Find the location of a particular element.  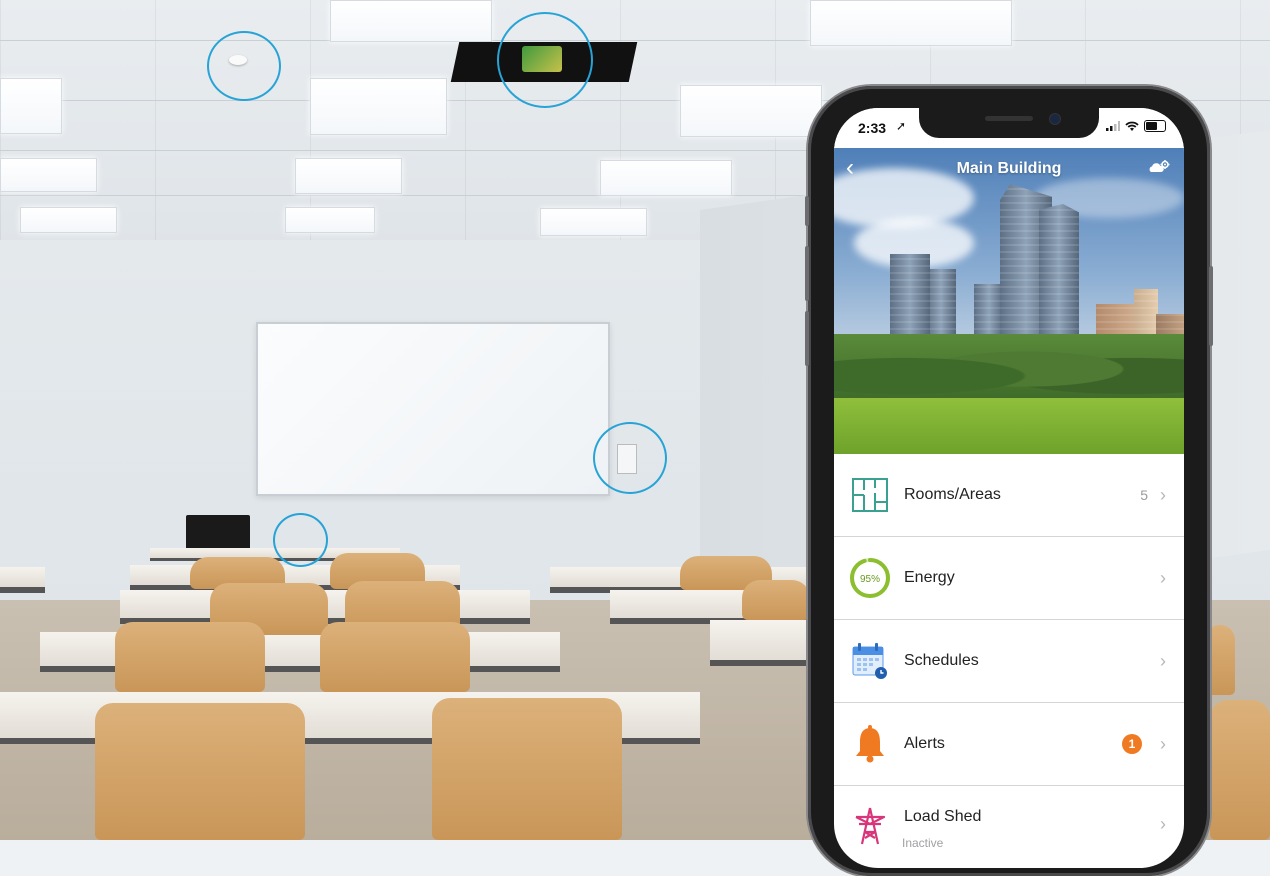

whiteboard is located at coordinates (433, 409).